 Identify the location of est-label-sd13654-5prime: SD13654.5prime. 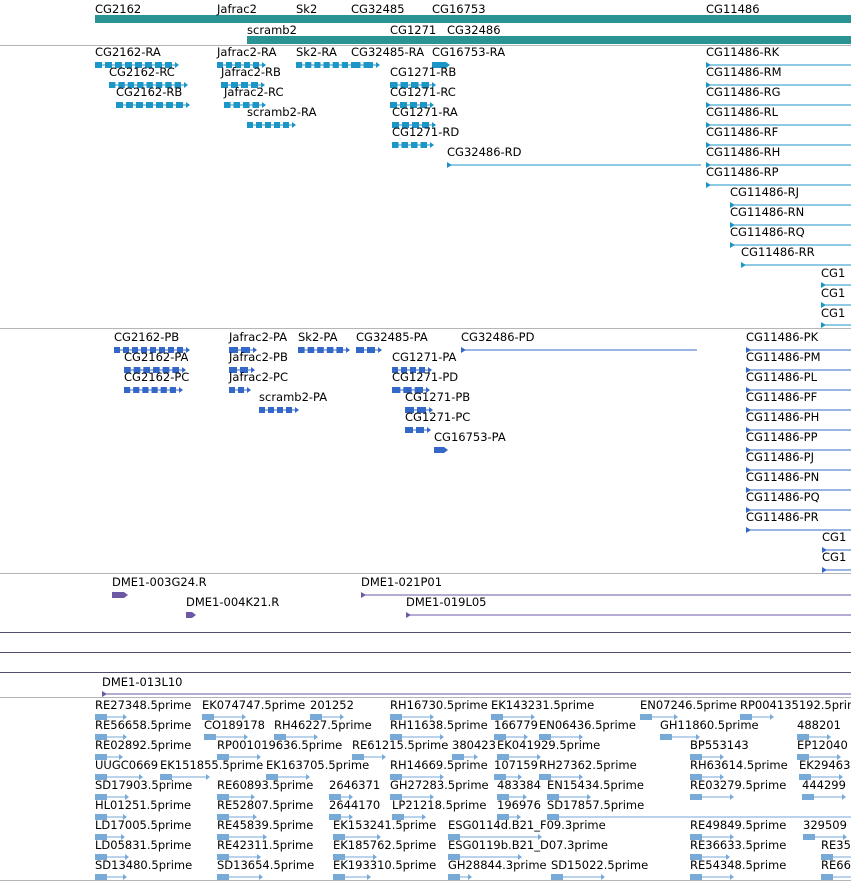
(265, 865).